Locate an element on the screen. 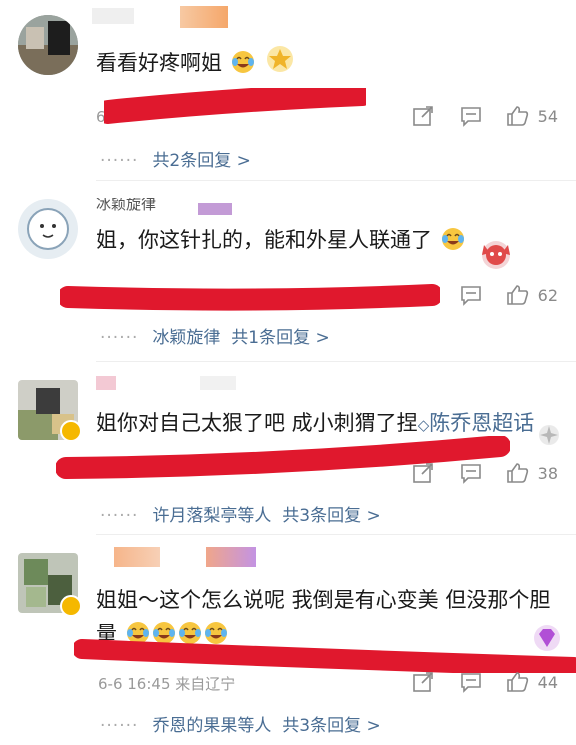 The image size is (576, 745). reply-names: 许月落梨亭等人 is located at coordinates (211, 516).